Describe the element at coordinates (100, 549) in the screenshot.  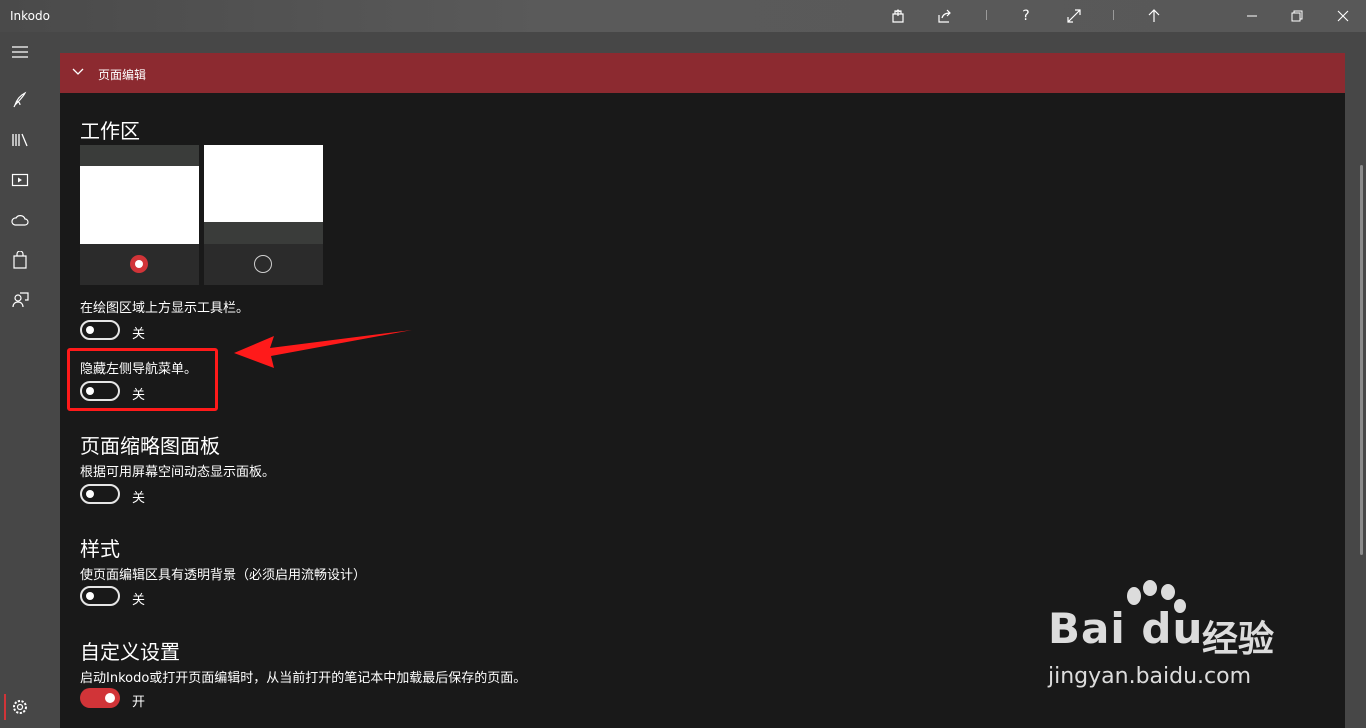
I see `style-heading: 样式` at that location.